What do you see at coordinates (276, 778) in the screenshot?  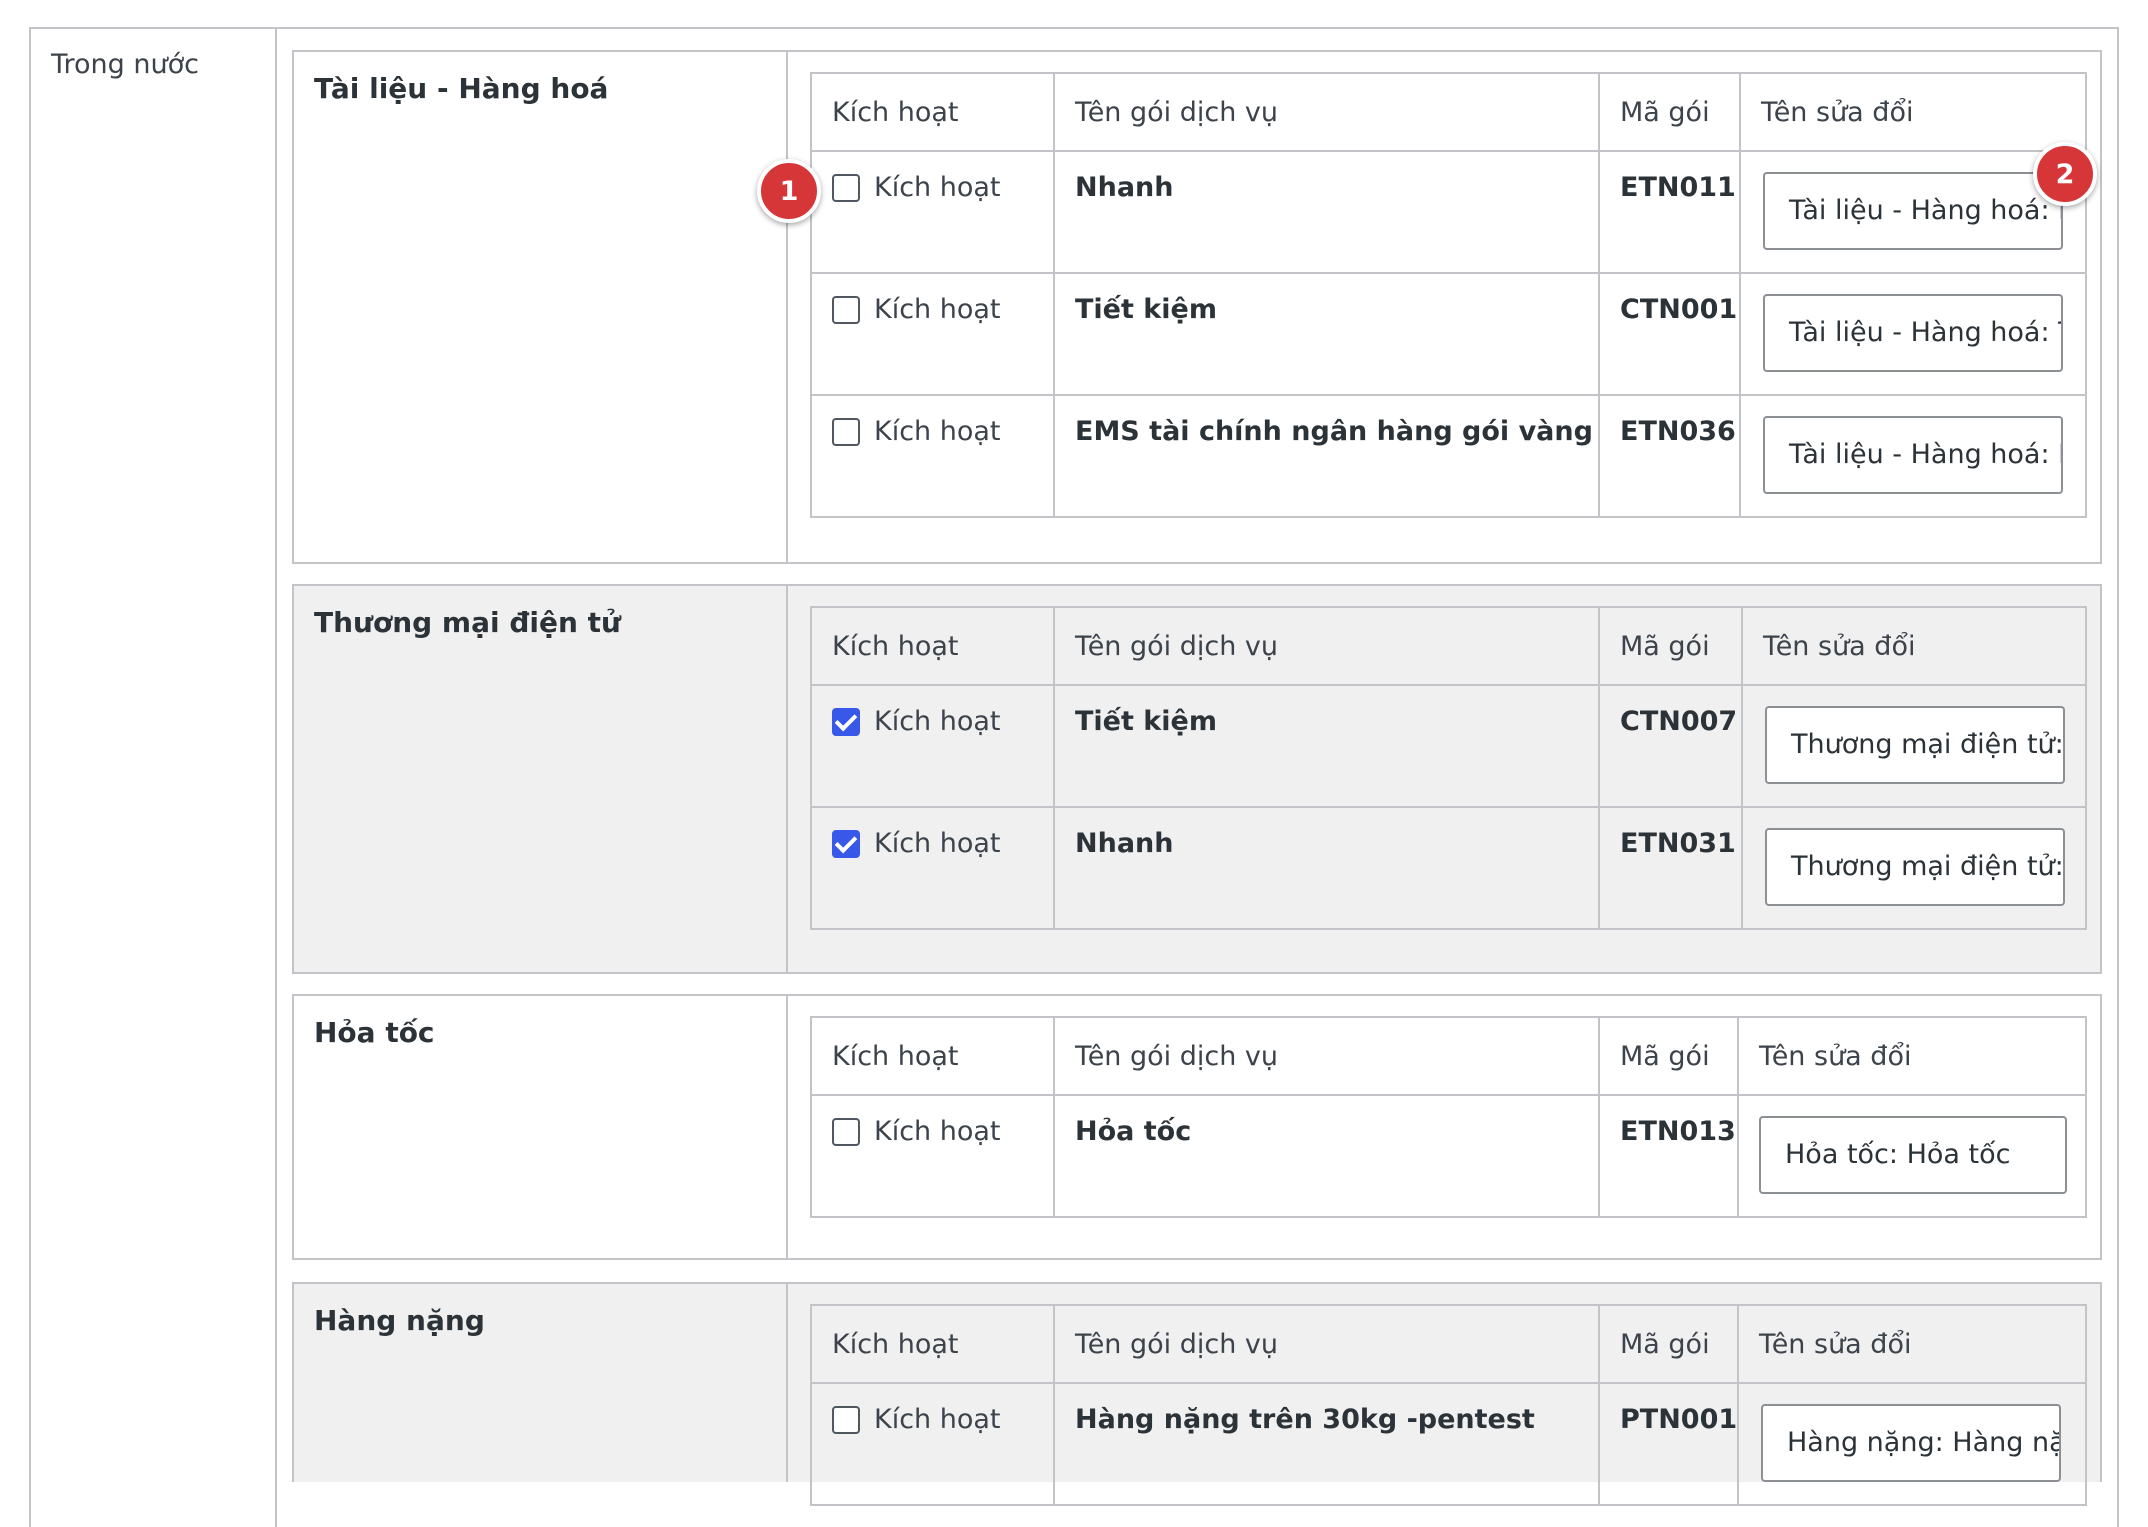 I see `region-divider` at bounding box center [276, 778].